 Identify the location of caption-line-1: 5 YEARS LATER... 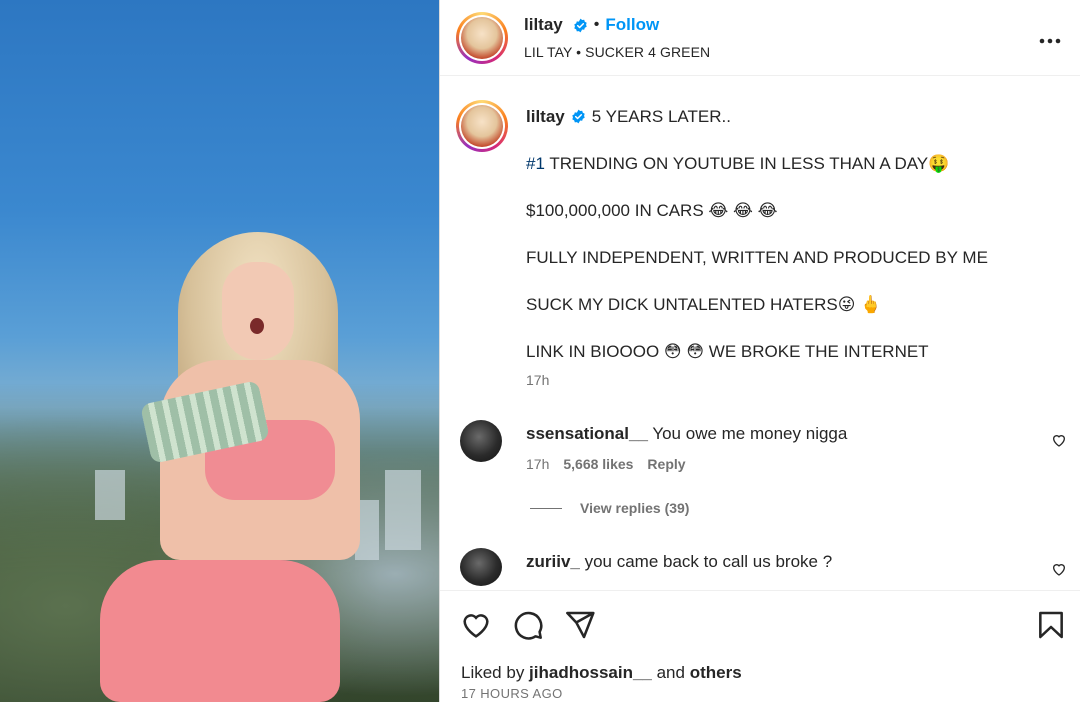
(661, 116).